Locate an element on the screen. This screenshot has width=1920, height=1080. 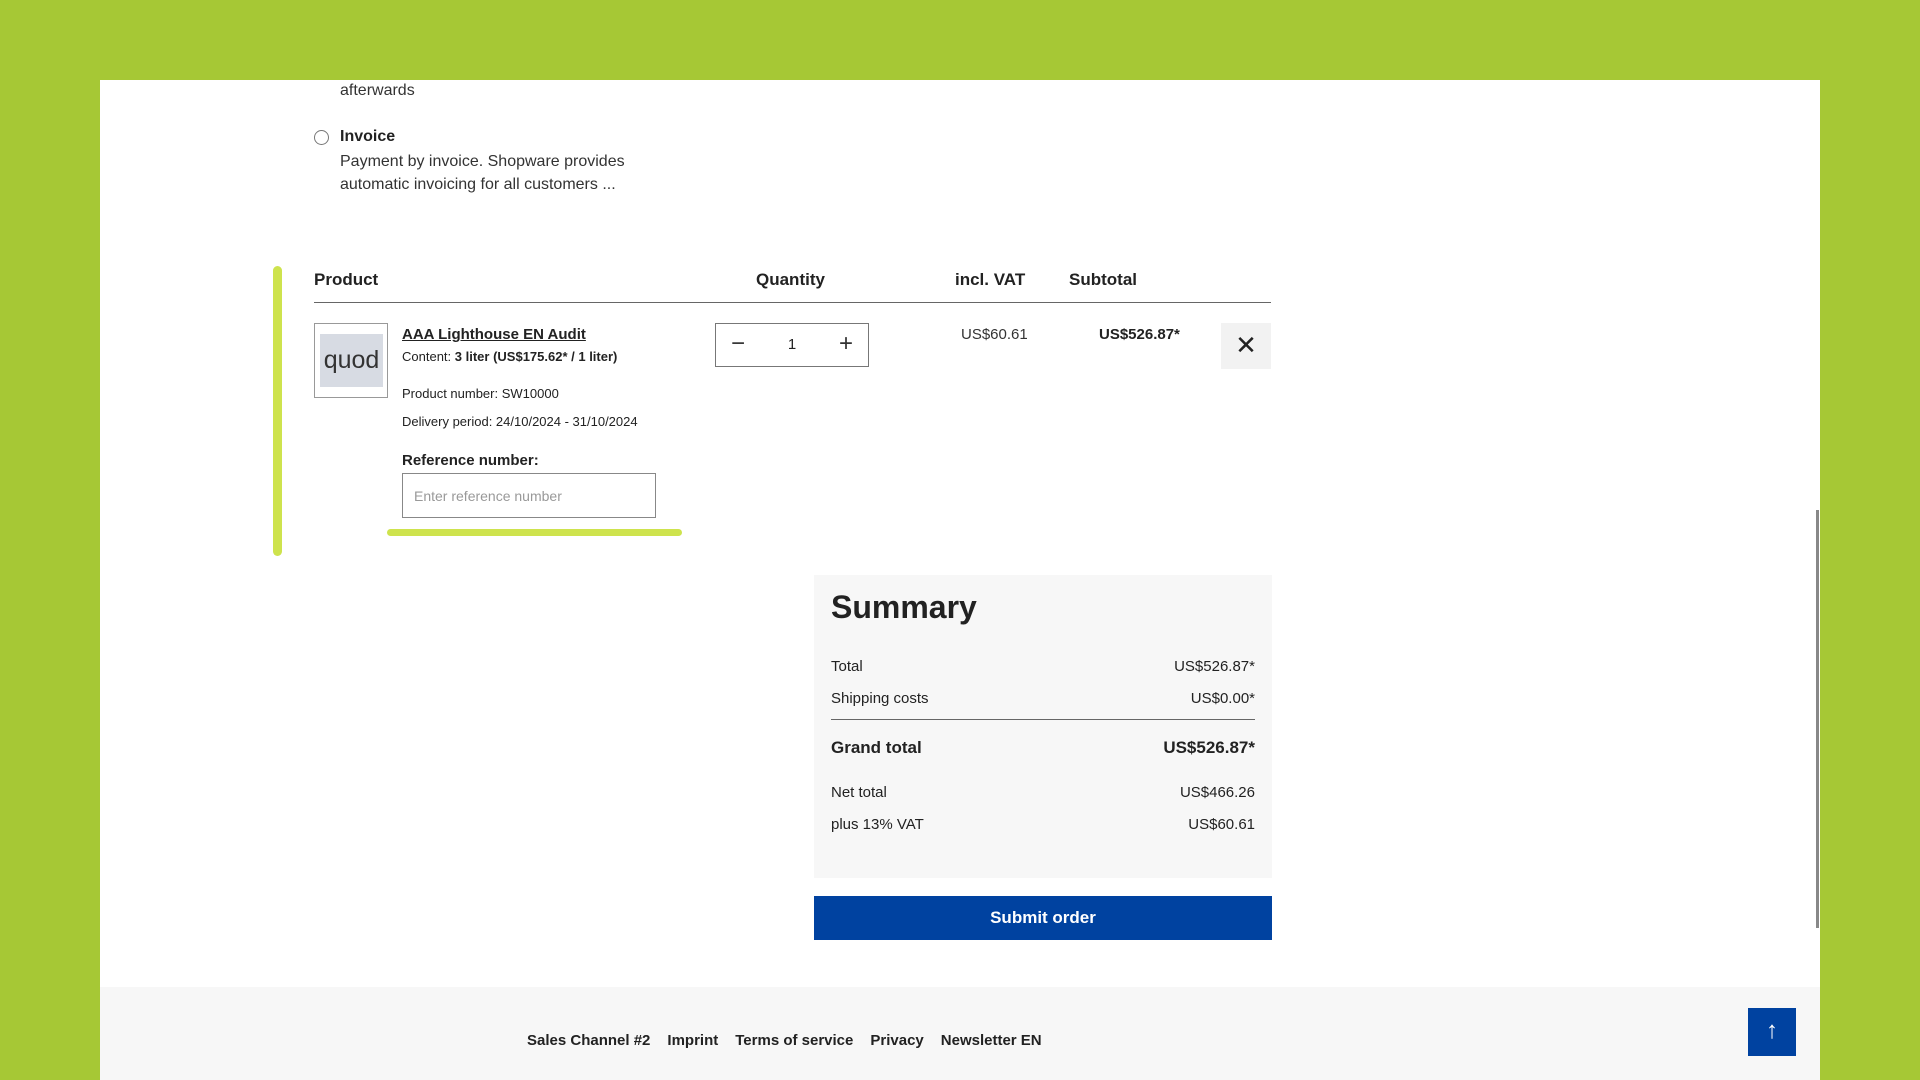
item-vat-price: US$60.61 is located at coordinates (994, 334).